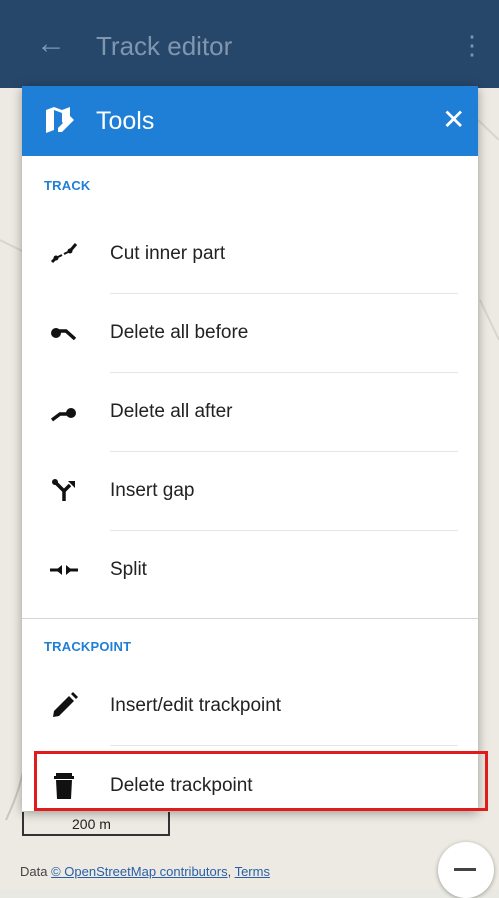  Describe the element at coordinates (64, 570) in the screenshot. I see `split-icon` at that location.